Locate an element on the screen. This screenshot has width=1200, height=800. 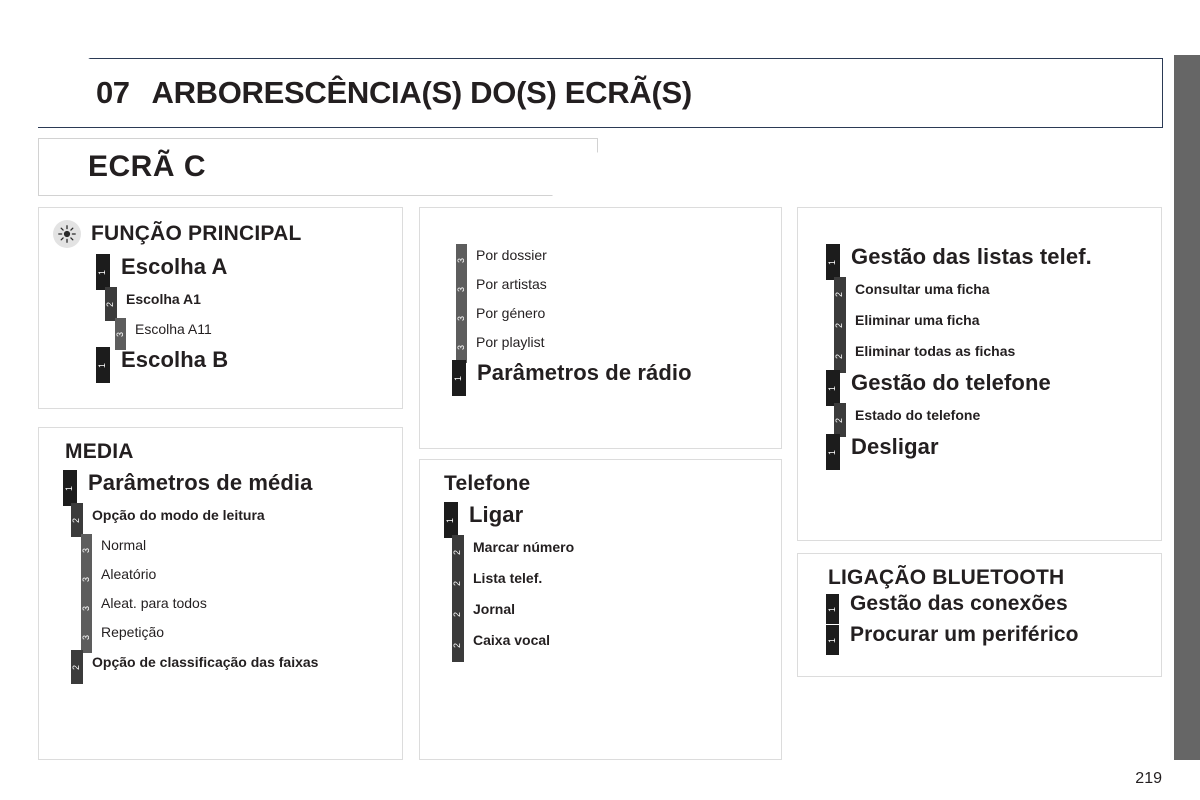
section-heading-funcao-principal: FUNÇÃO PRINCIPAL is located at coordinates (220, 234).